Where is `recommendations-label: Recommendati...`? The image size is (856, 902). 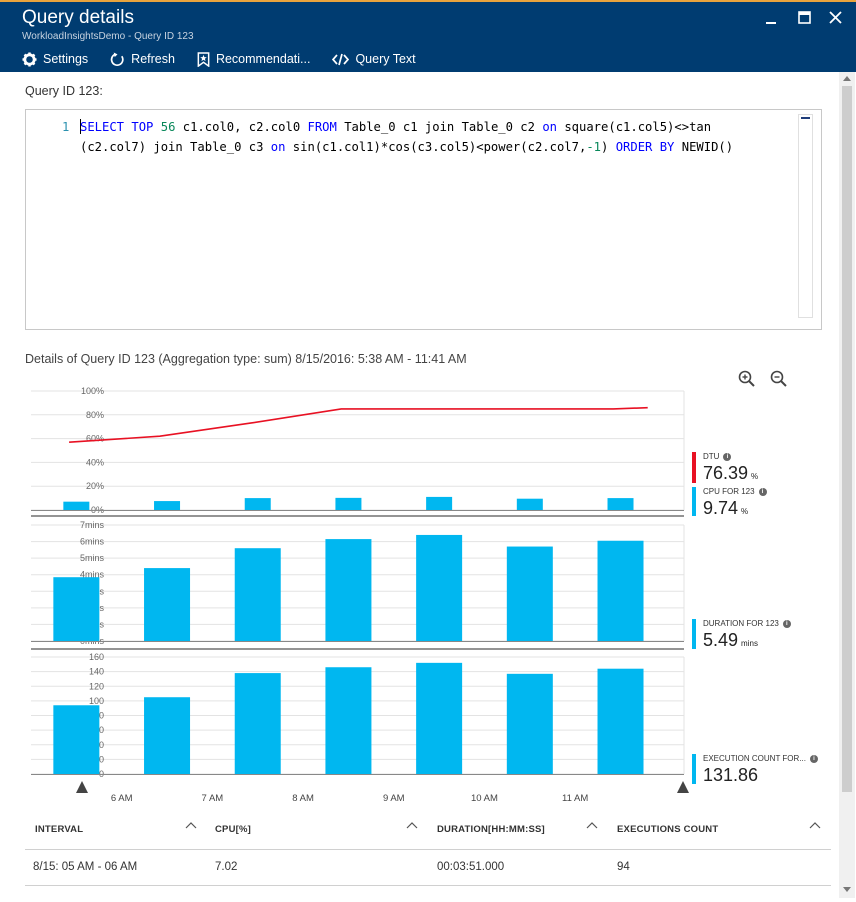 recommendations-label: Recommendati... is located at coordinates (263, 59).